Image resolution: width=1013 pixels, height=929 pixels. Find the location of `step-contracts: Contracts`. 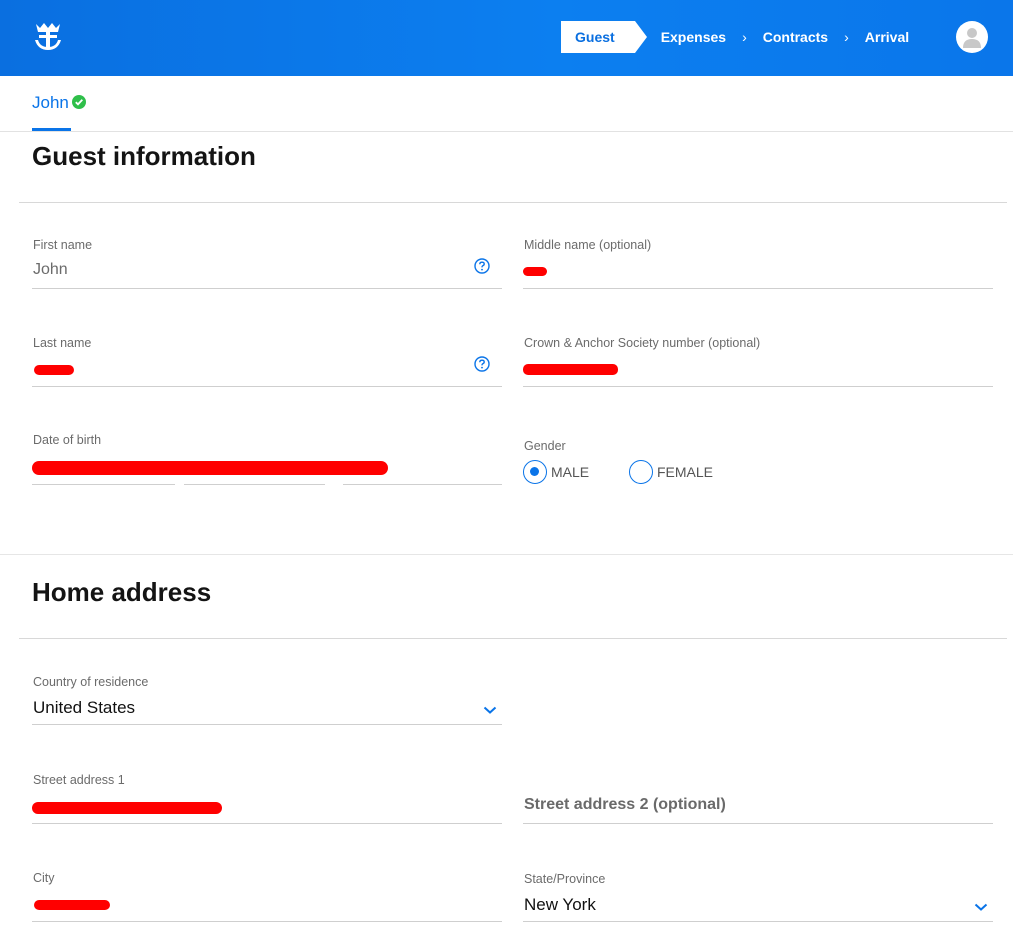

step-contracts: Contracts is located at coordinates (795, 37).